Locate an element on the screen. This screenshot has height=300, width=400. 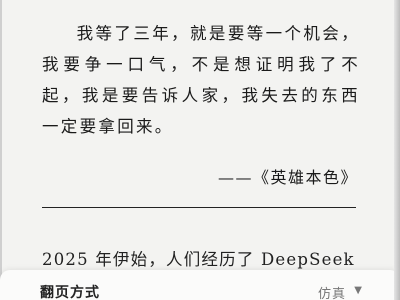
page-turn-mode-value: 仿真 is located at coordinates (332, 291).